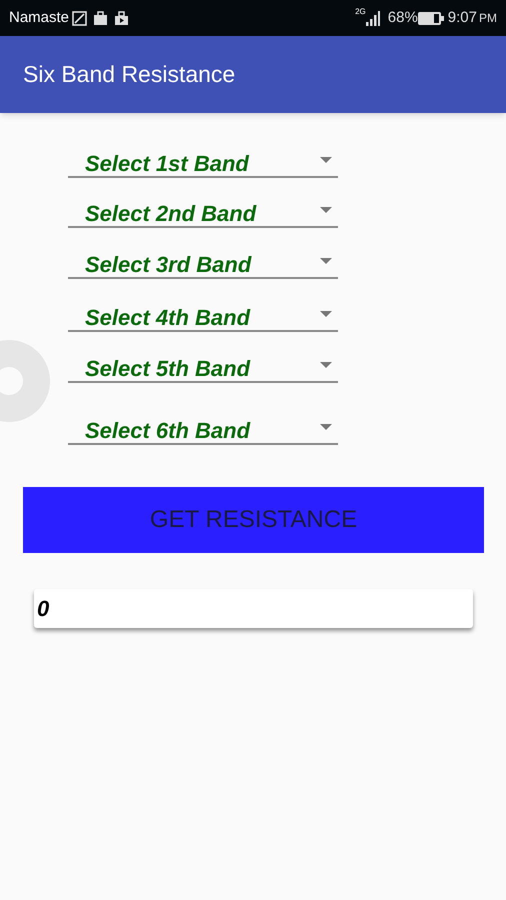 Image resolution: width=506 pixels, height=900 pixels. I want to click on clock-text: 9:07 PM, so click(472, 18).